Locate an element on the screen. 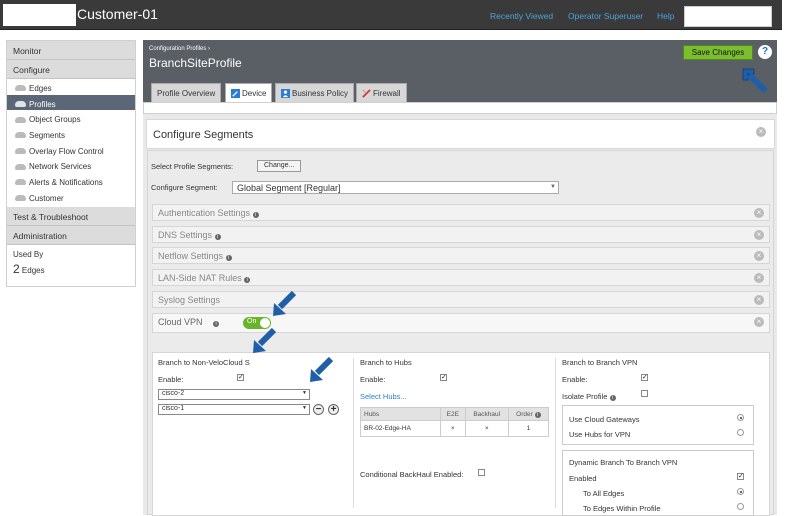 The width and height of the screenshot is (795, 516). remove-site-button: − is located at coordinates (318, 409).